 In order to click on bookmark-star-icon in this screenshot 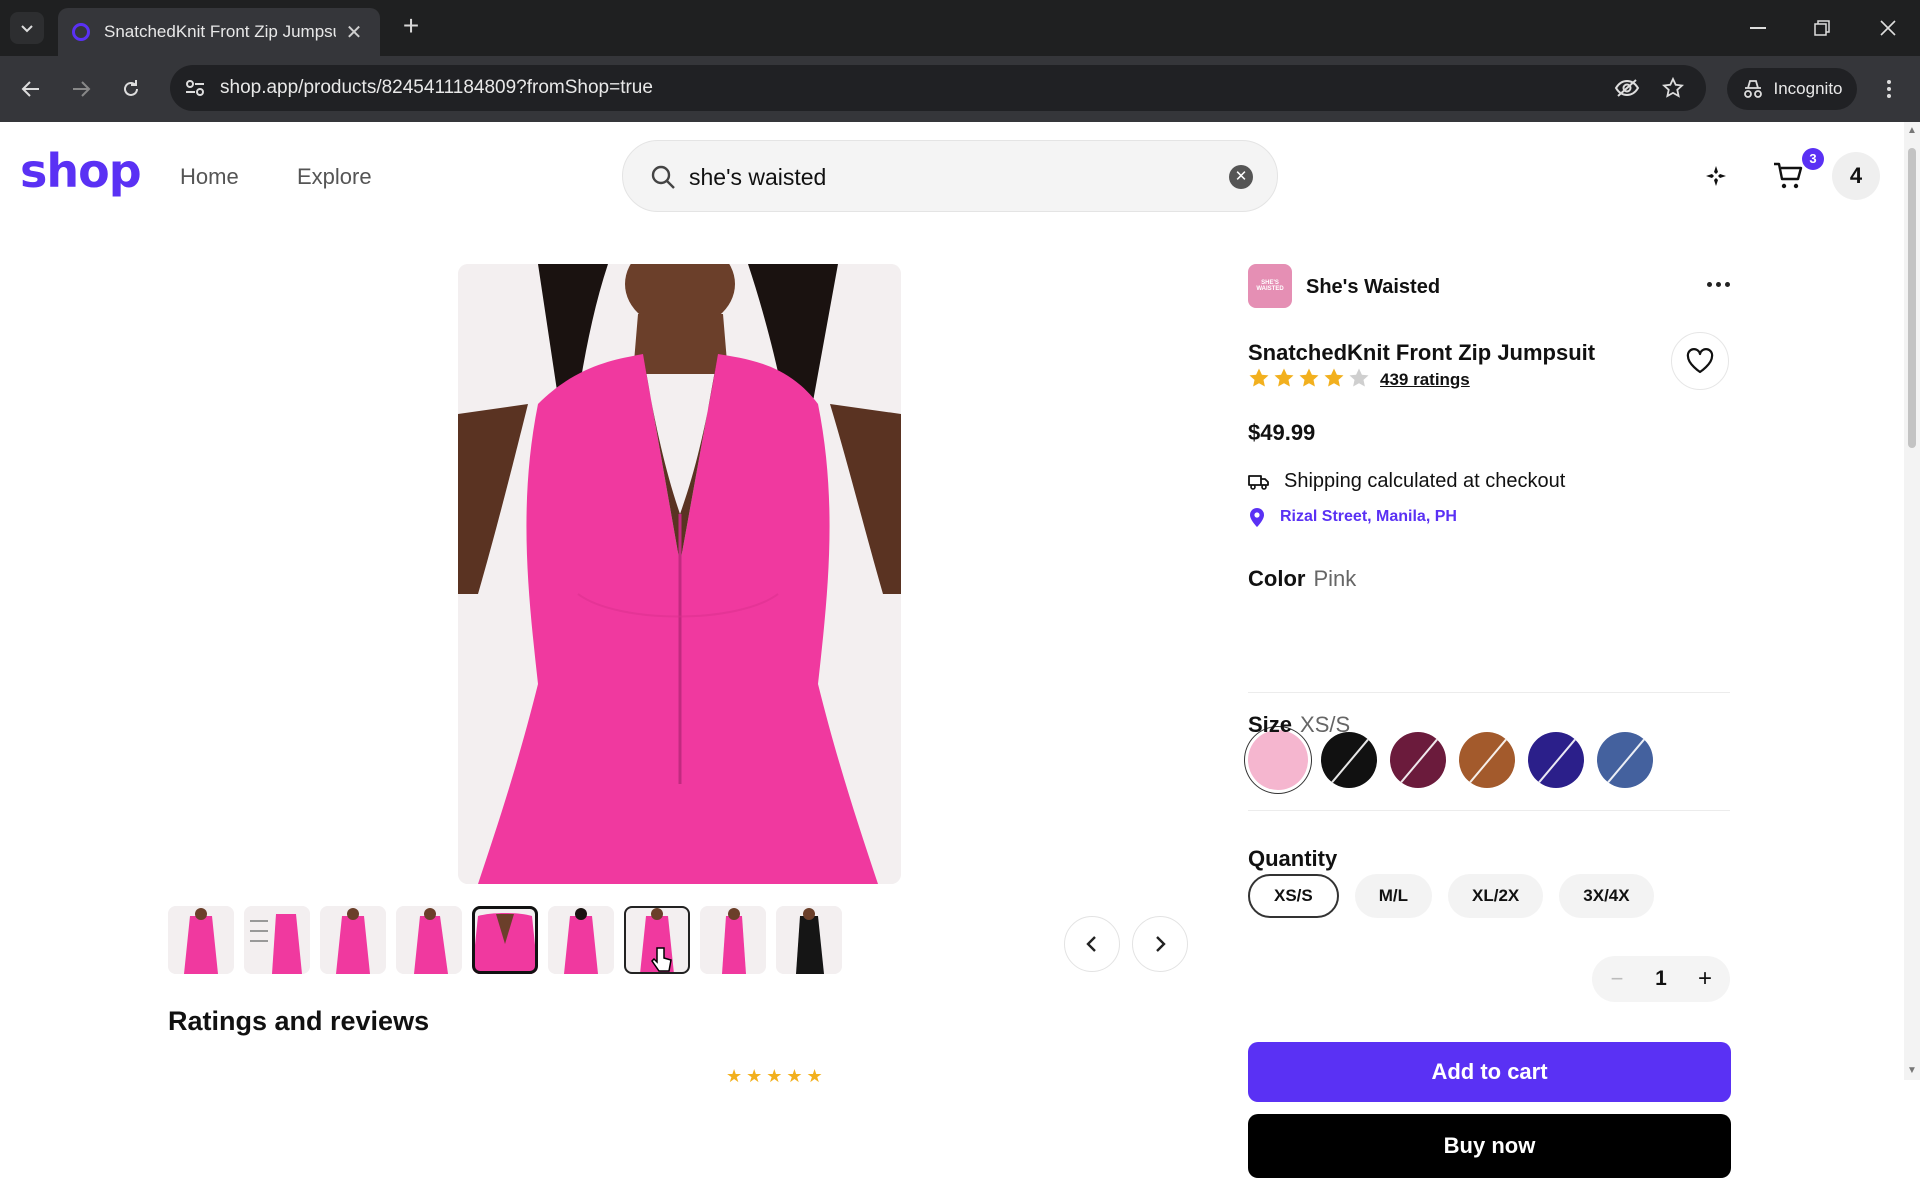, I will do `click(1673, 88)`.